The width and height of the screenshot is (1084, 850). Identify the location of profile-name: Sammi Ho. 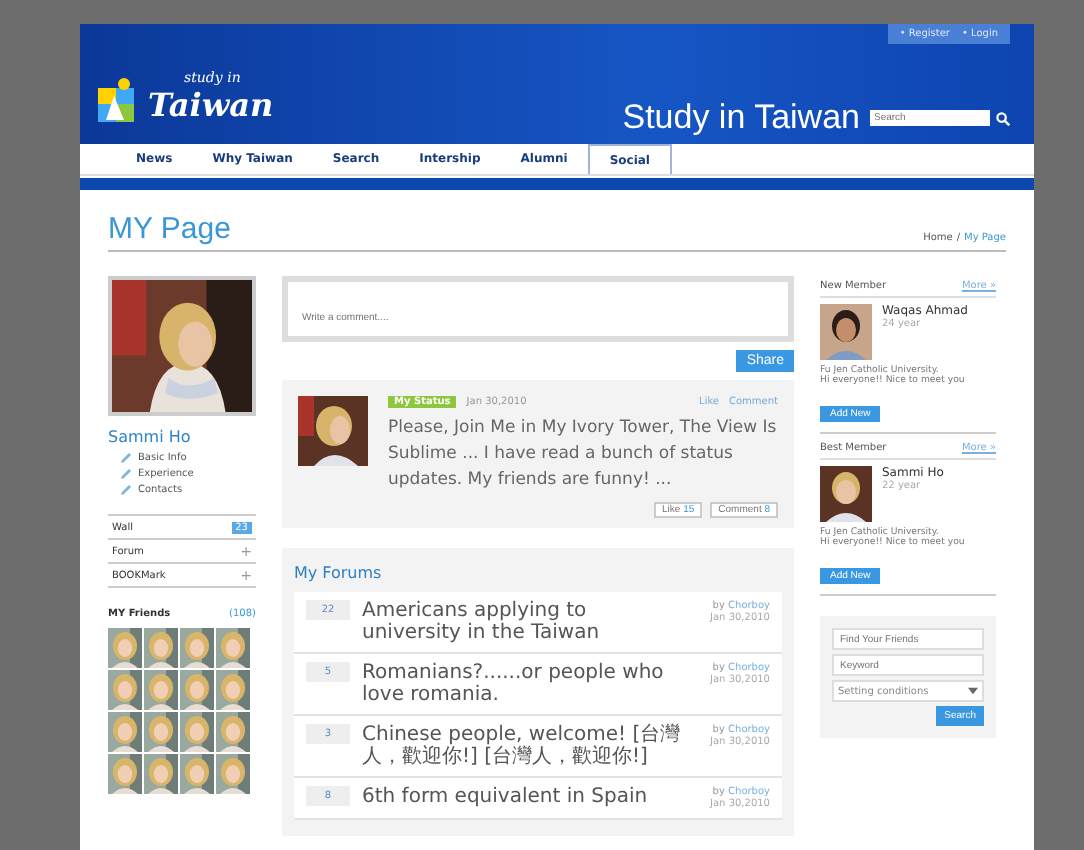
(150, 437).